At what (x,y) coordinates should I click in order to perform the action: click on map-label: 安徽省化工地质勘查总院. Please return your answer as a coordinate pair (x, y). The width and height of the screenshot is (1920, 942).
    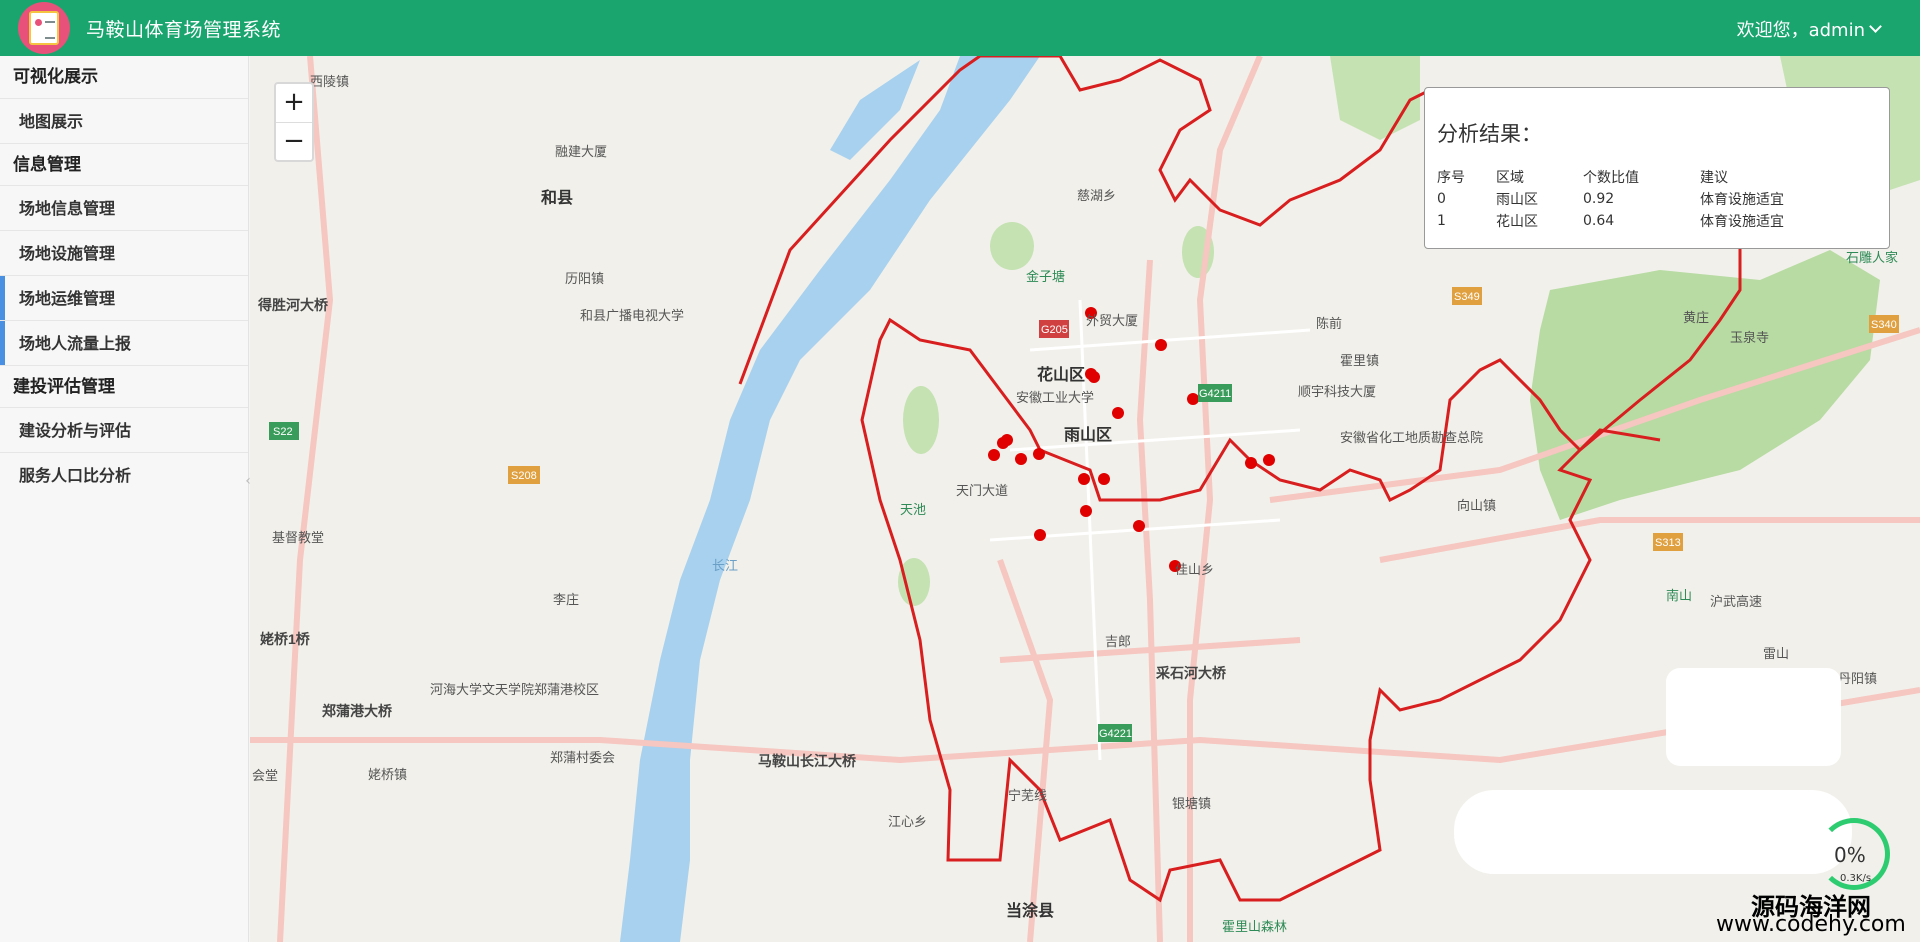
    Looking at the image, I should click on (1411, 437).